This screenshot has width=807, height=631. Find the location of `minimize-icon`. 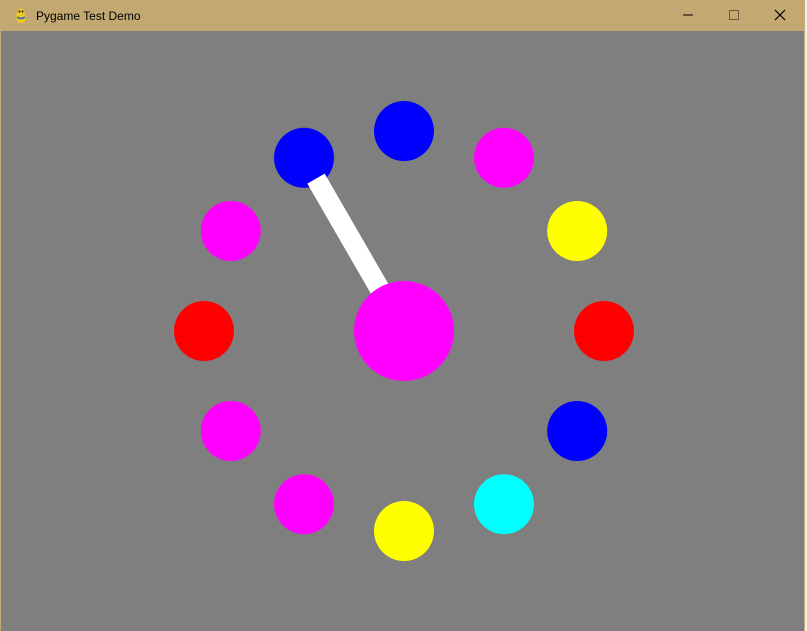

minimize-icon is located at coordinates (688, 16).